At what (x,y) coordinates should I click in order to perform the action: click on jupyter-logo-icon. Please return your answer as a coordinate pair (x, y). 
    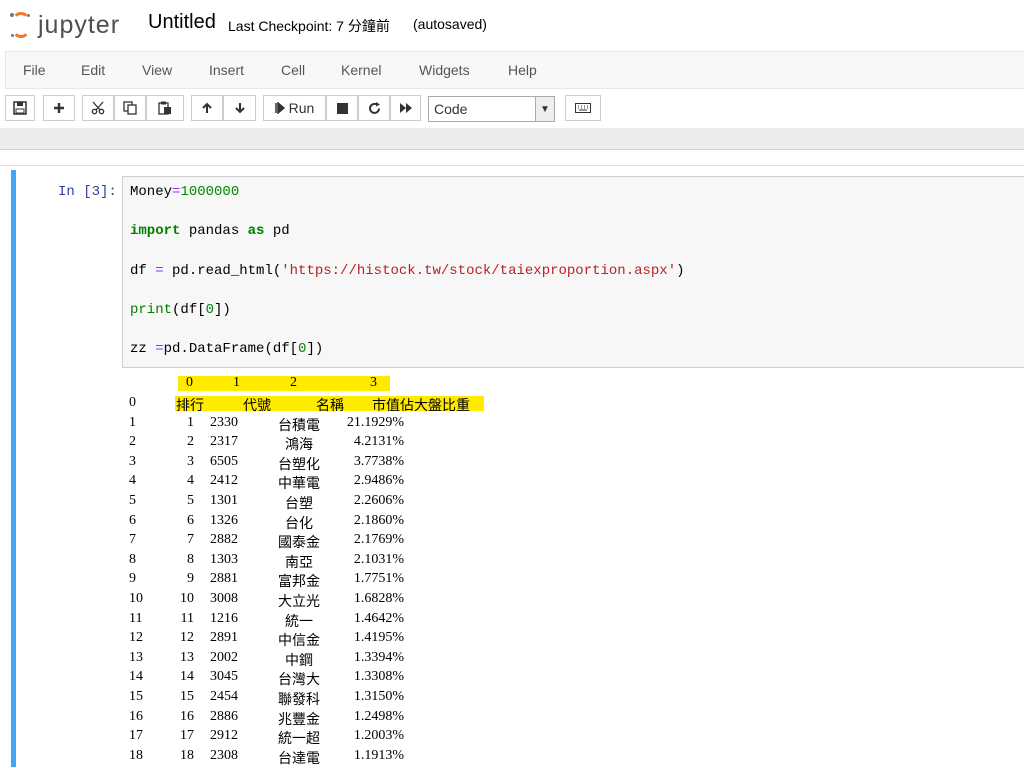
    Looking at the image, I should click on (21, 25).